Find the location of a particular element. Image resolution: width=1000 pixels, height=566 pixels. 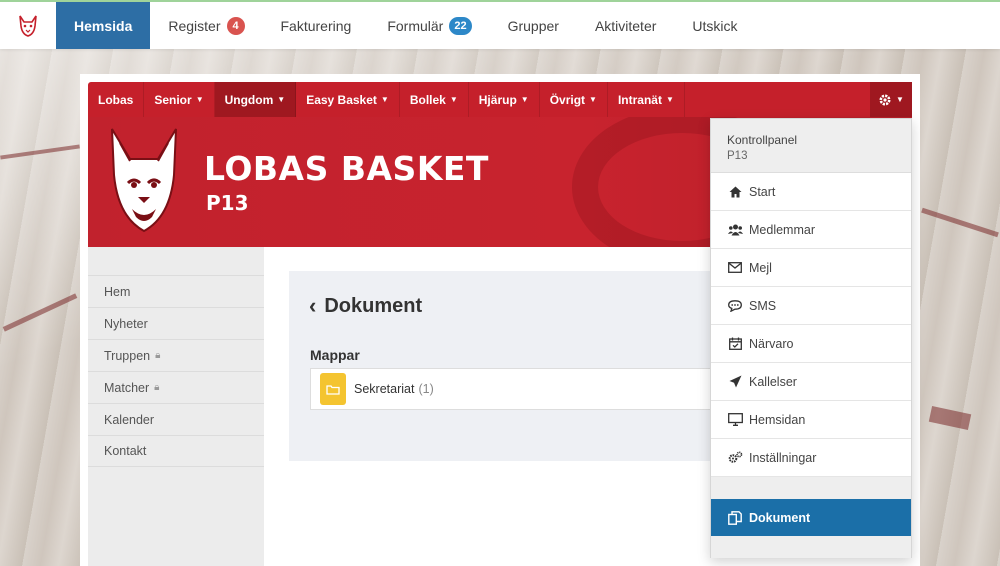

tab-label: Grupper is located at coordinates (533, 25).